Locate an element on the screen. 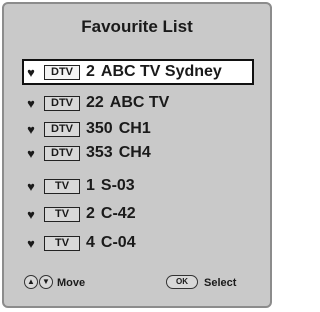  up-down-arrows-icon: ▲ ▼ is located at coordinates (39, 282).